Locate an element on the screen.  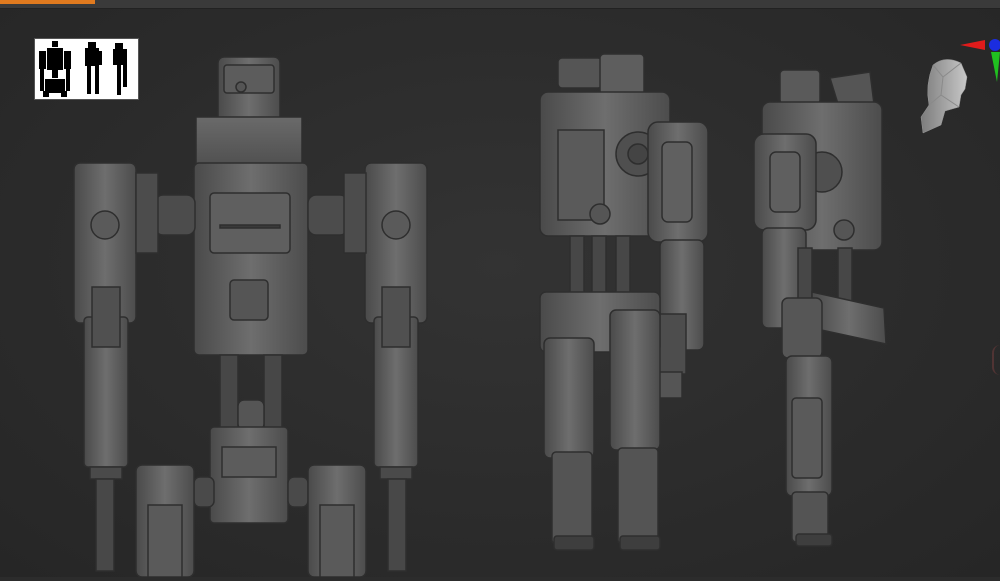
top-toolbar-strip is located at coordinates (500, 4).